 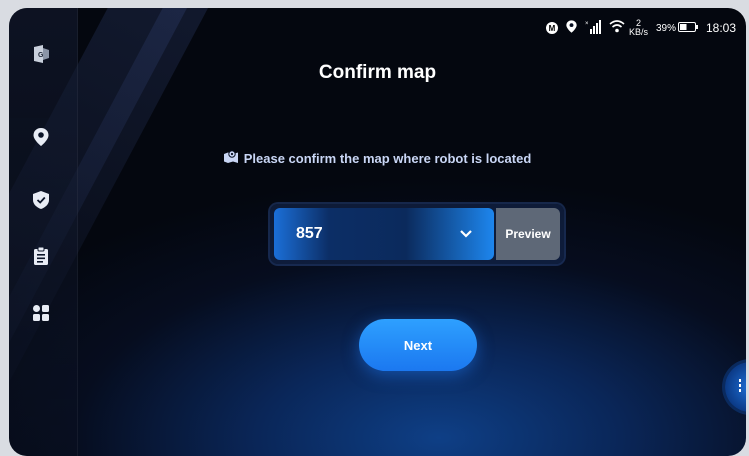 I want to click on network-speed: 2 KB/s, so click(x=638, y=28).